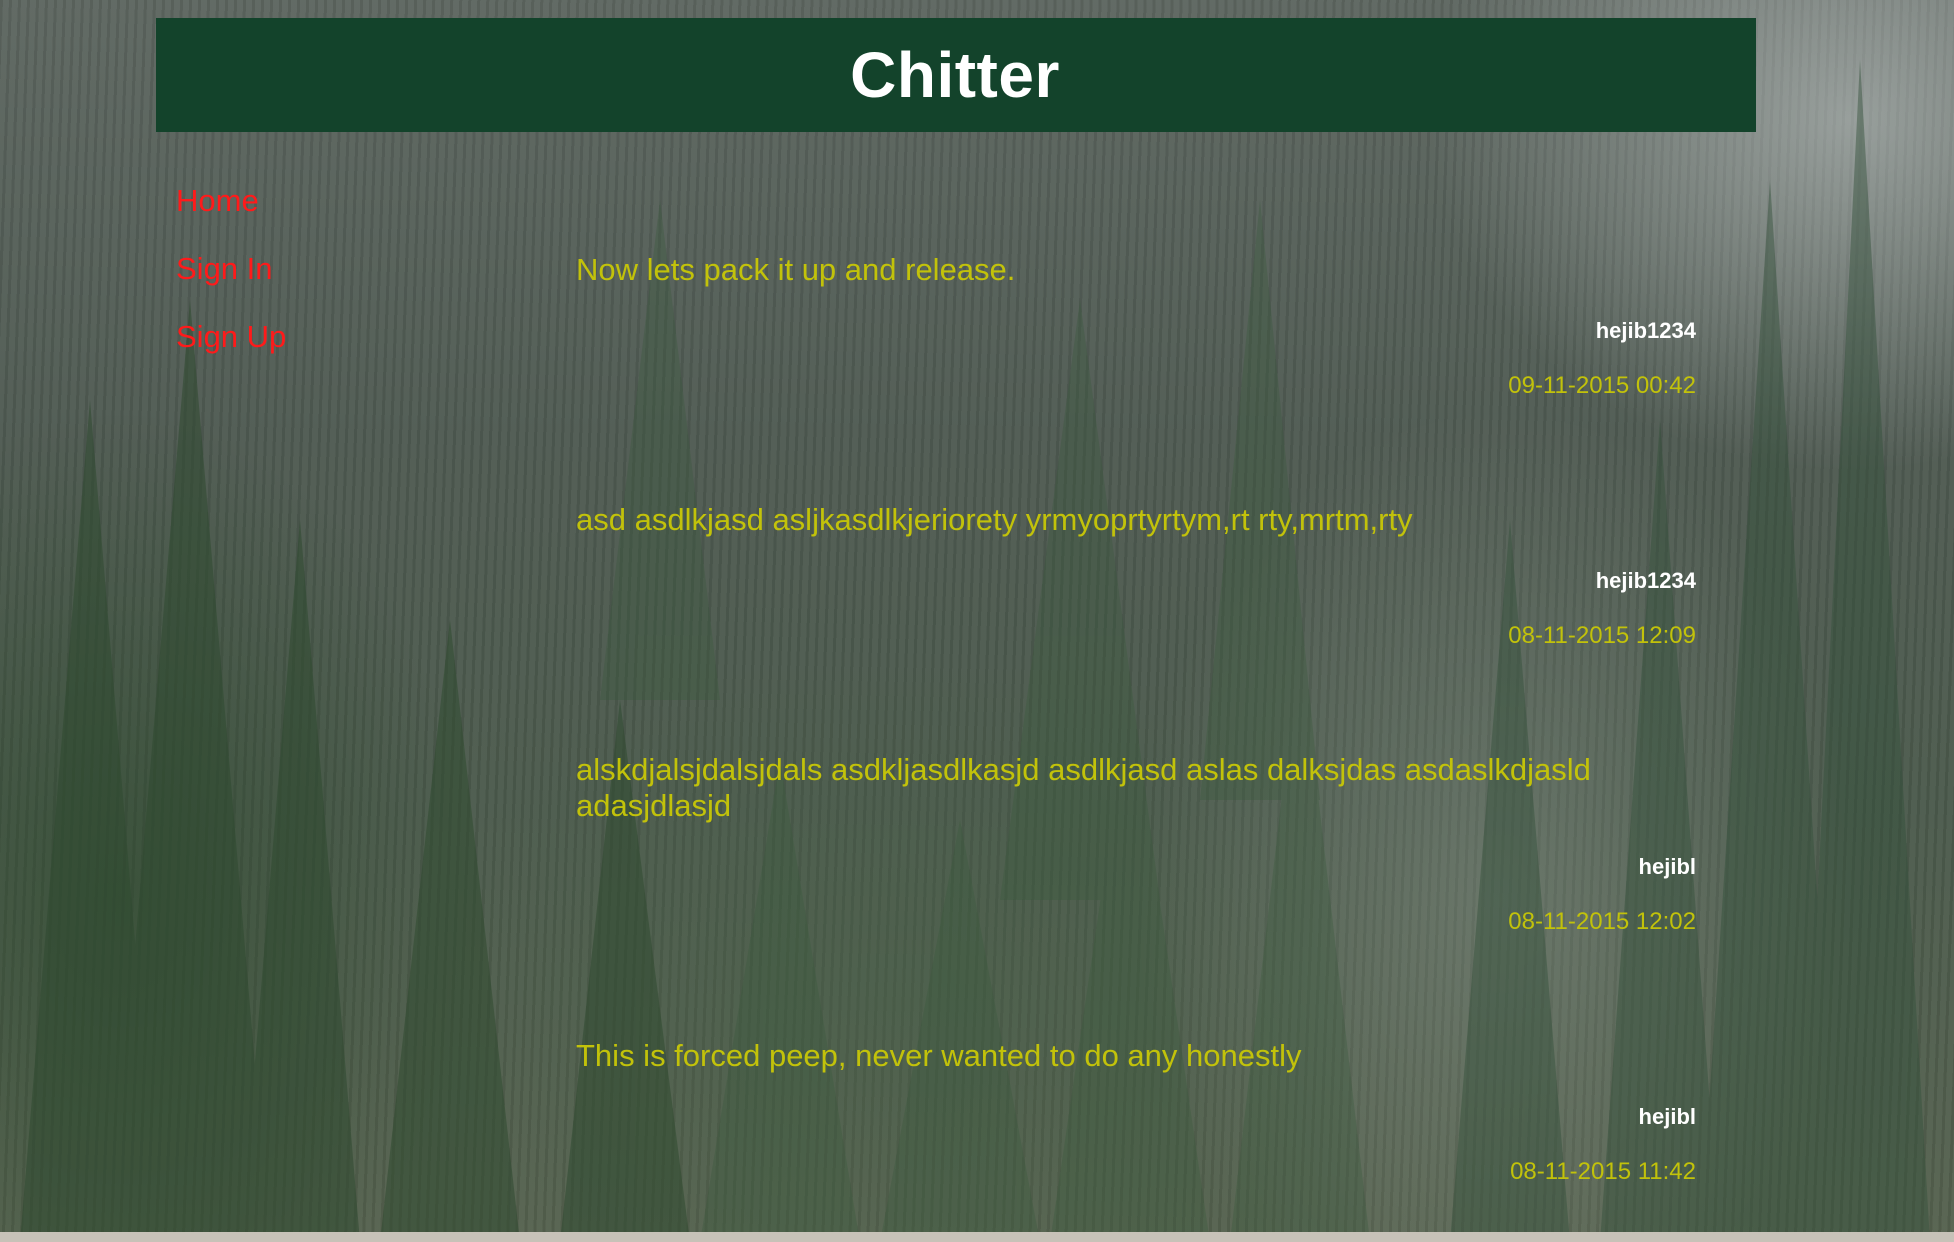 This screenshot has height=1242, width=1954. I want to click on site-title: Chitter, so click(955, 75).